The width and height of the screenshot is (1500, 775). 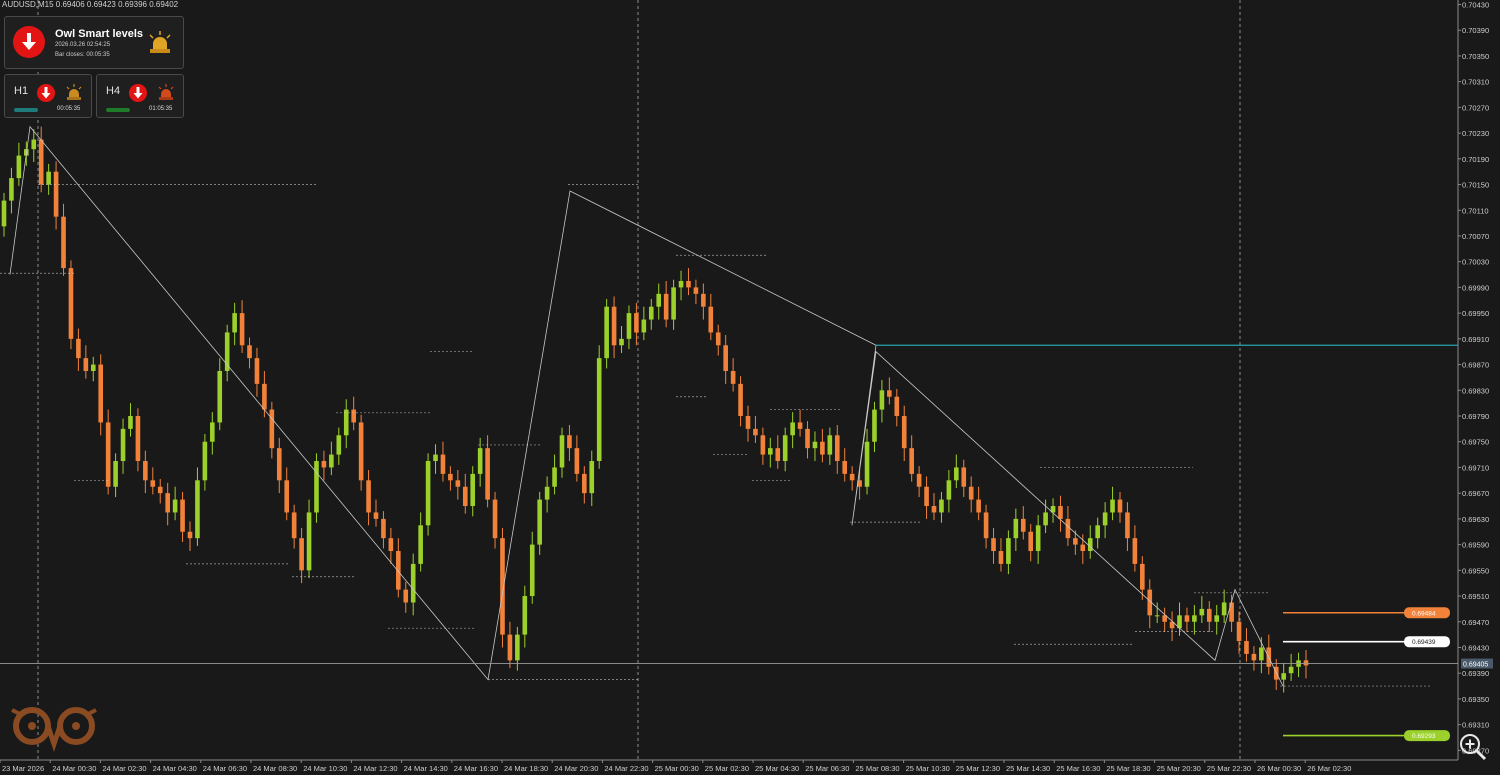 I want to click on y-tick-label: 0.69790, so click(x=1475, y=416).